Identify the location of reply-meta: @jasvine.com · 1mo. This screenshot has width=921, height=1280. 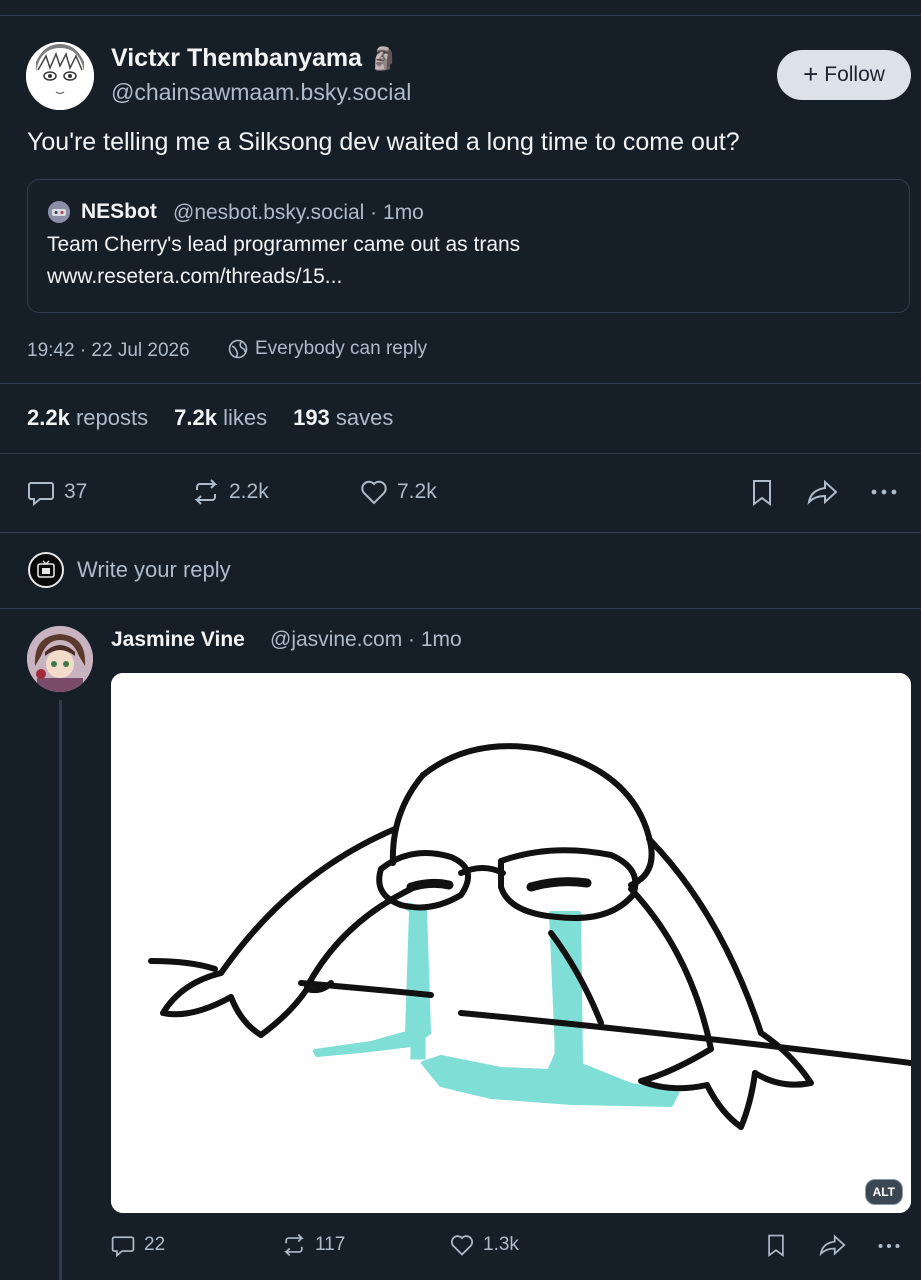
(366, 640).